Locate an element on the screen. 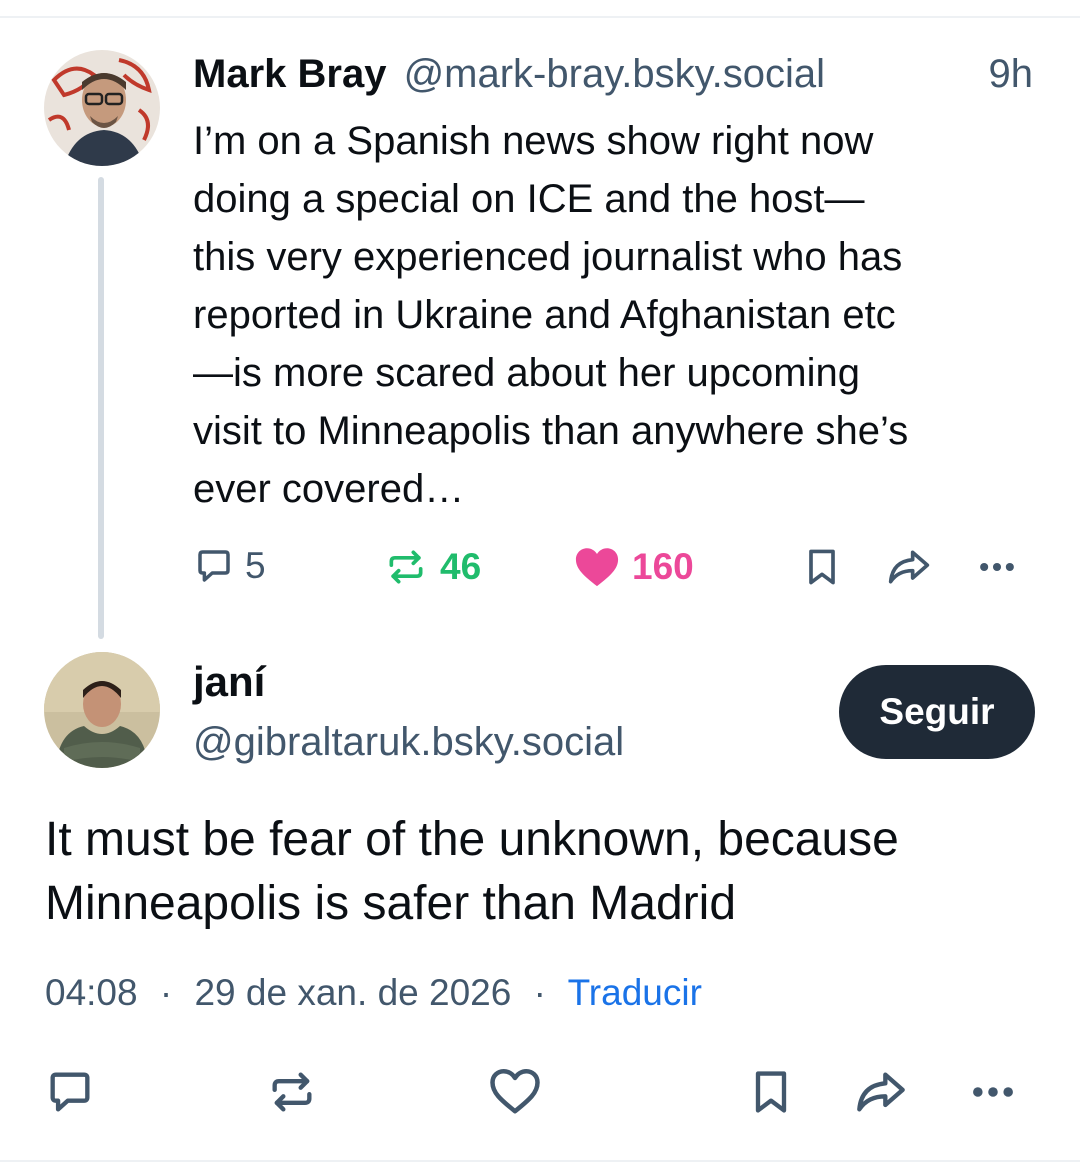 This screenshot has width=1080, height=1173. reply-like-button is located at coordinates (515, 1091).